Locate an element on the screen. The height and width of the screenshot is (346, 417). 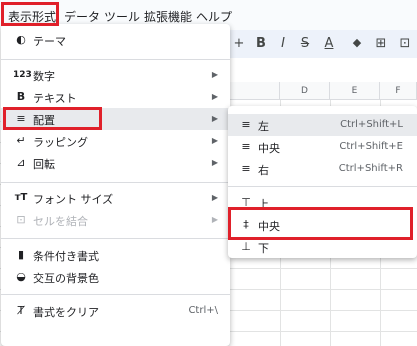
submenu-item-right: ≡ 右 Ctrl+Shift+R is located at coordinates (322, 169).